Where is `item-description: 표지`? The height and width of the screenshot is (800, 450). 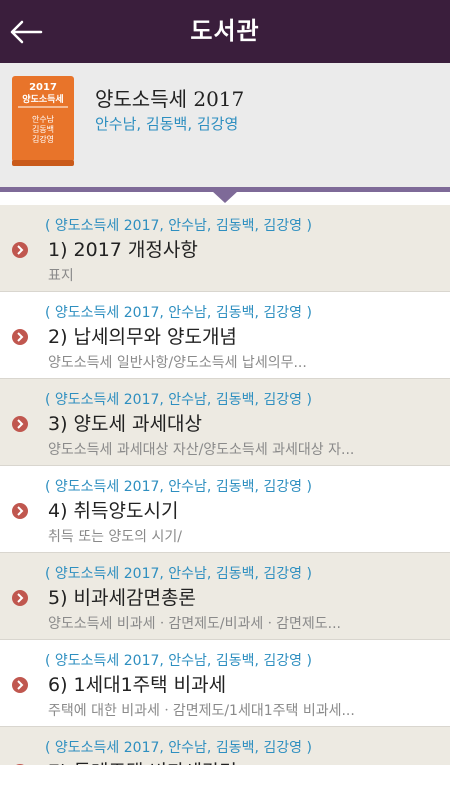 item-description: 표지 is located at coordinates (61, 276).